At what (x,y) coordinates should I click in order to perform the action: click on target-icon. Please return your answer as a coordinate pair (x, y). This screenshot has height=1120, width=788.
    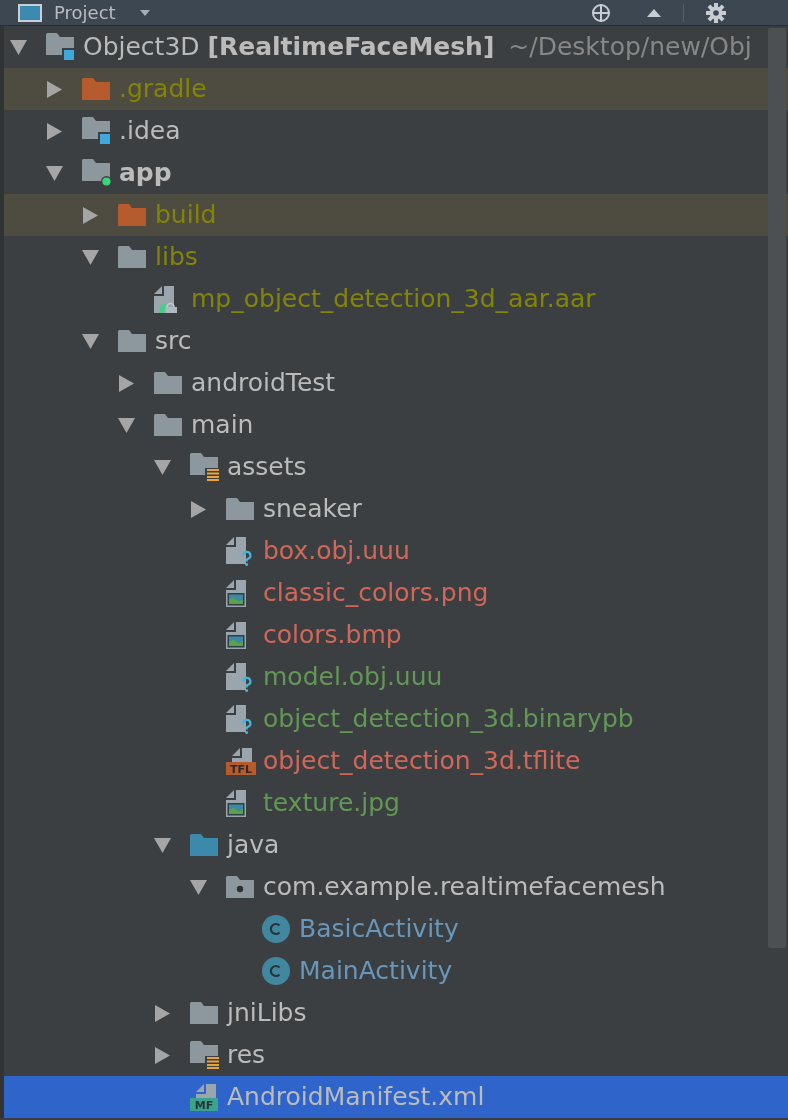
    Looking at the image, I should click on (601, 12).